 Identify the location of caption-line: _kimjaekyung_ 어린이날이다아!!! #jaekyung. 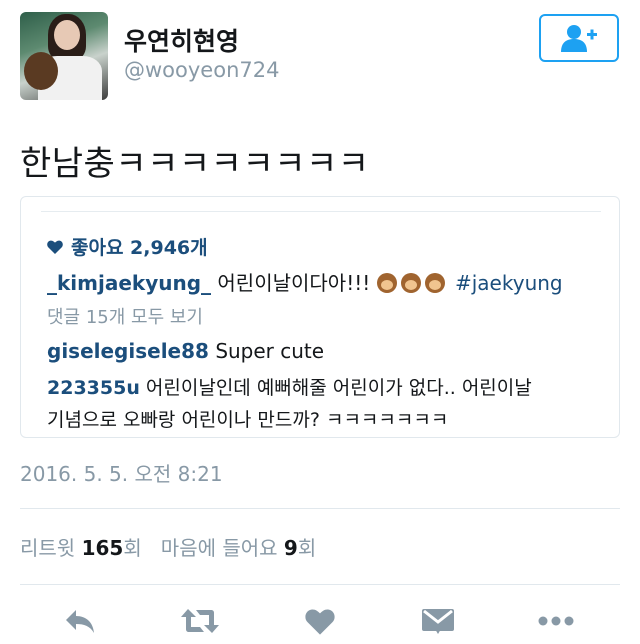
(305, 281).